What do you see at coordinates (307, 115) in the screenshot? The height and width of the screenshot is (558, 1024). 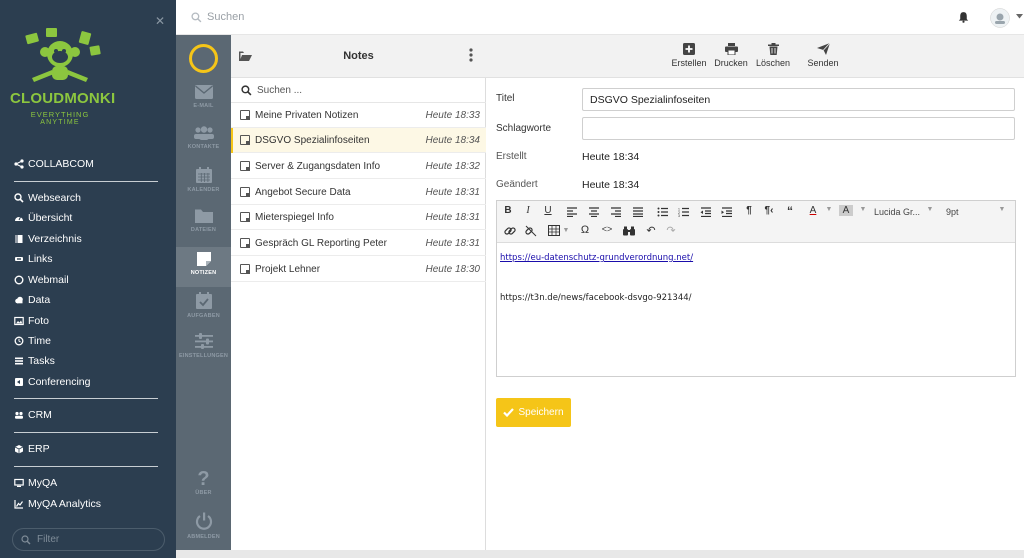 I see `note-name: Meine Privaten Notizen` at bounding box center [307, 115].